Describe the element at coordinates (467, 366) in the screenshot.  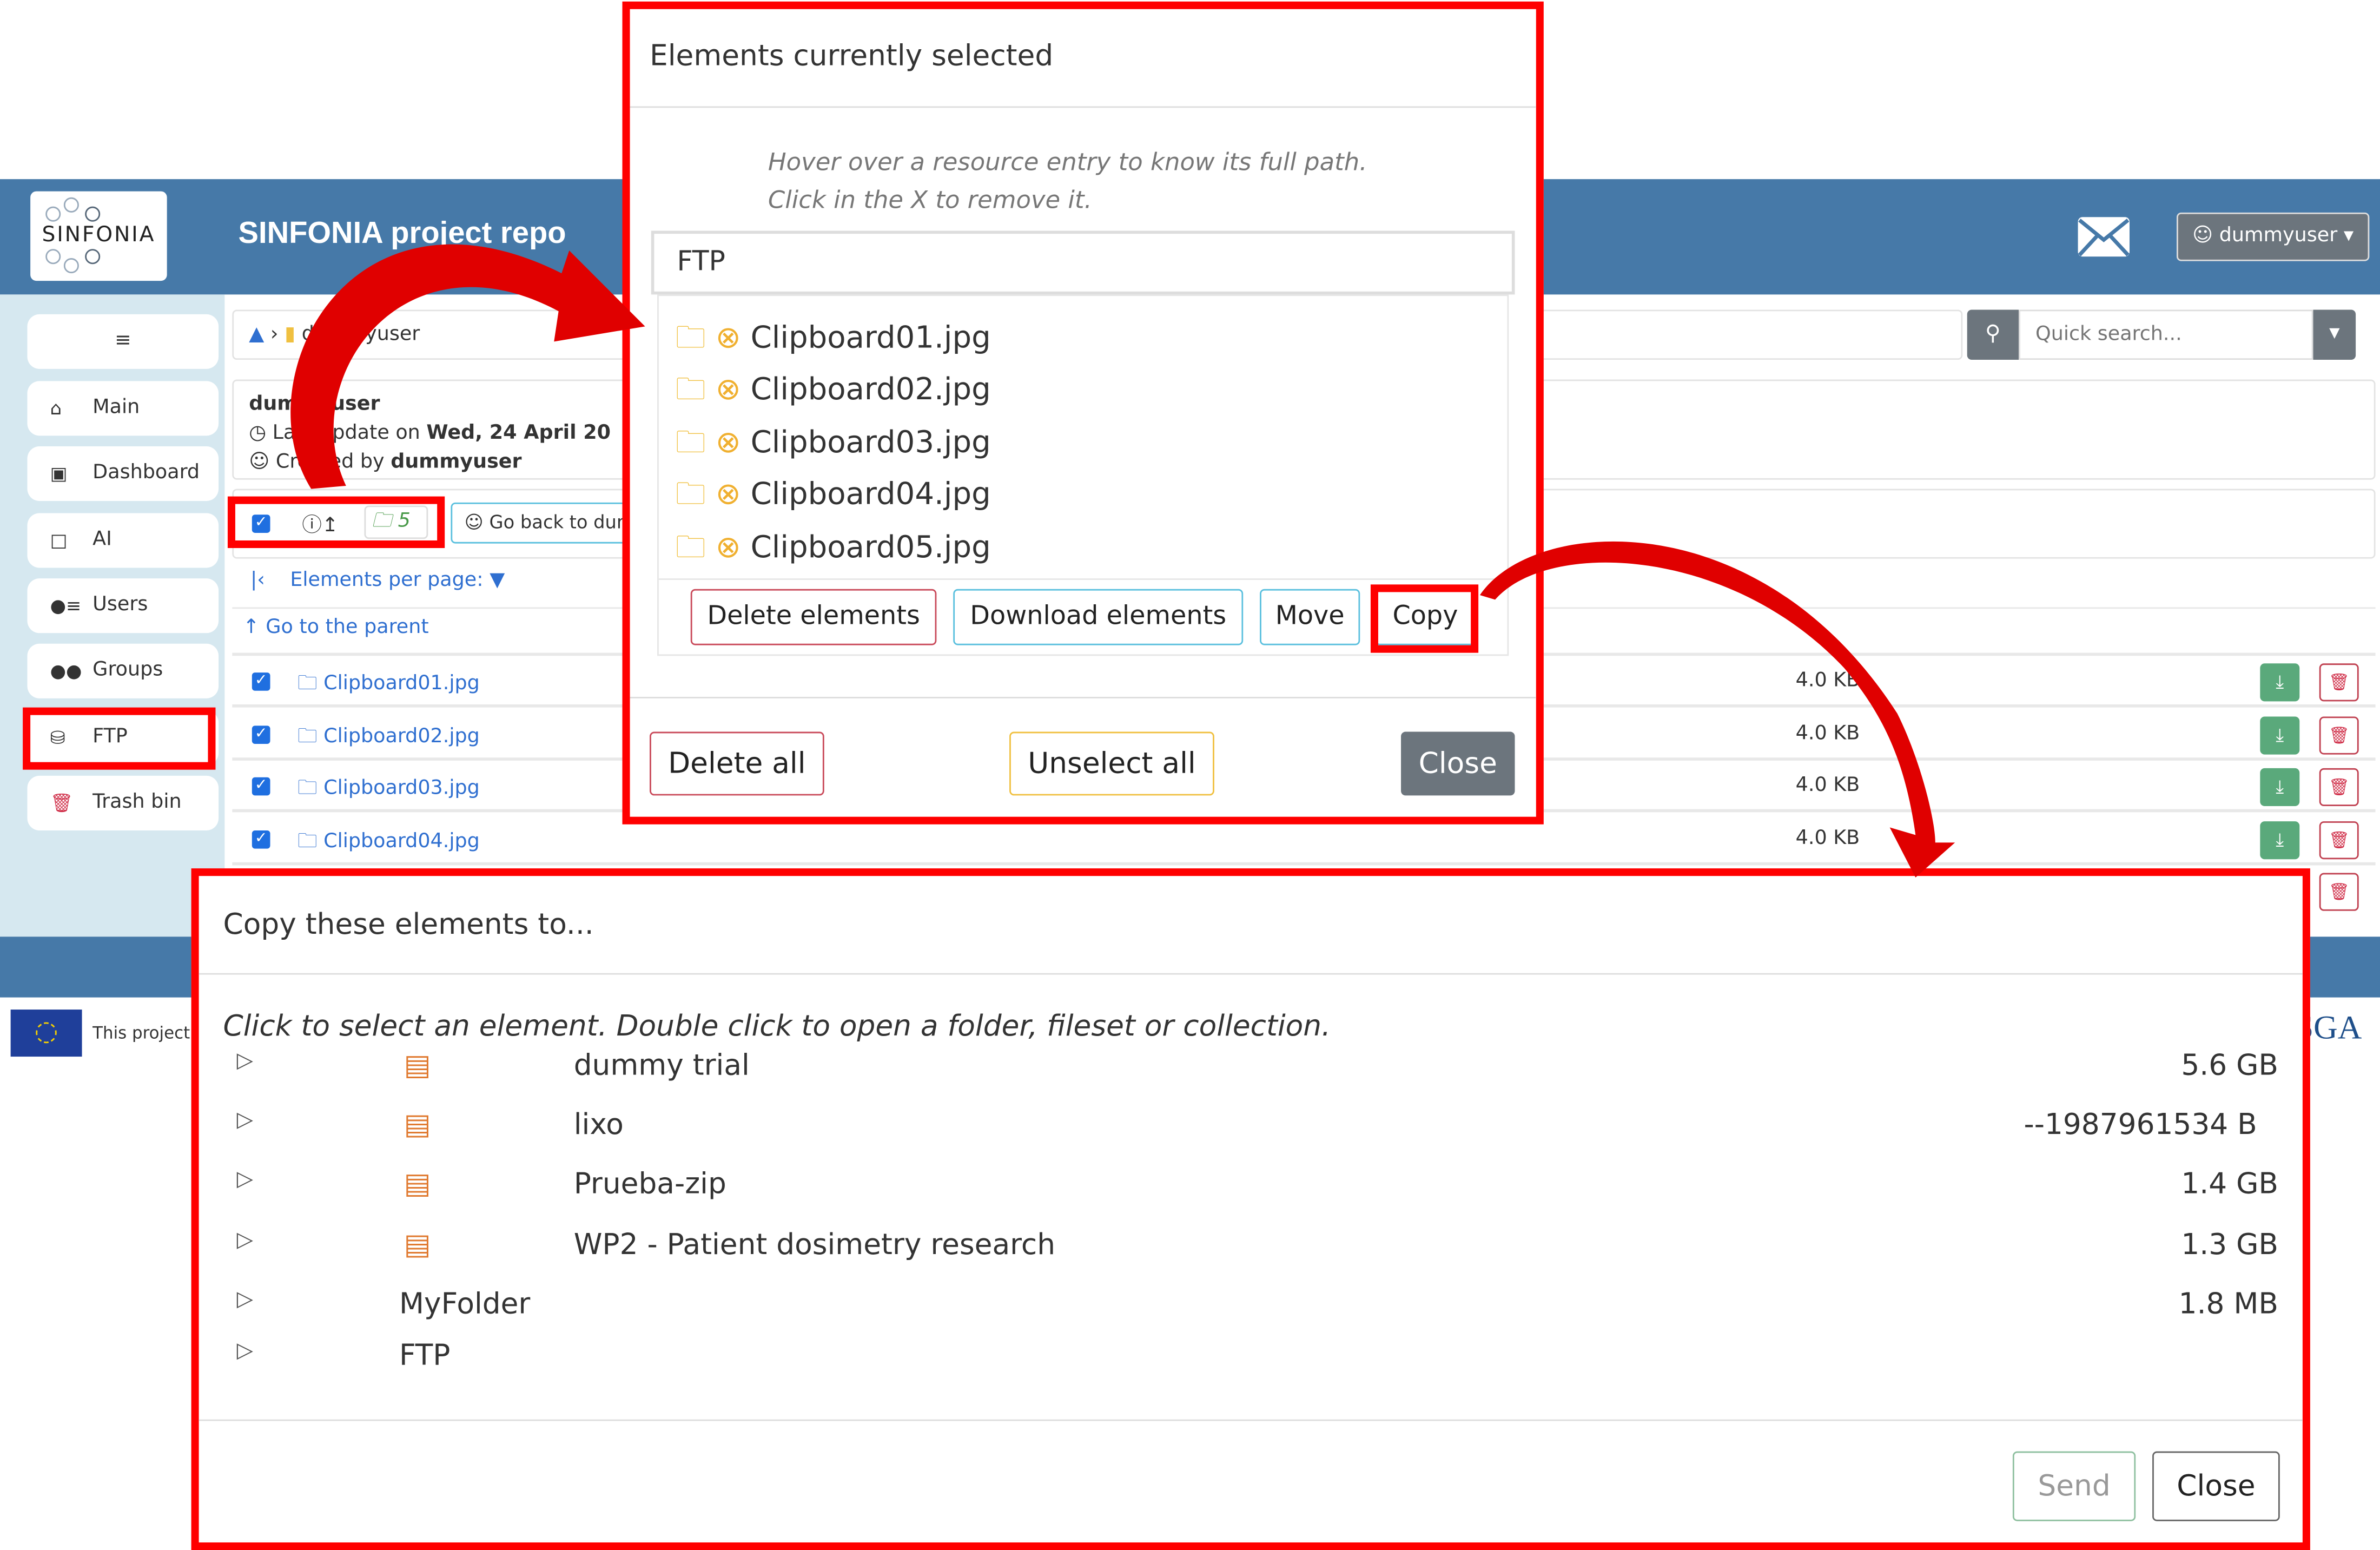
I see `arrow-to-selected-modal` at that location.